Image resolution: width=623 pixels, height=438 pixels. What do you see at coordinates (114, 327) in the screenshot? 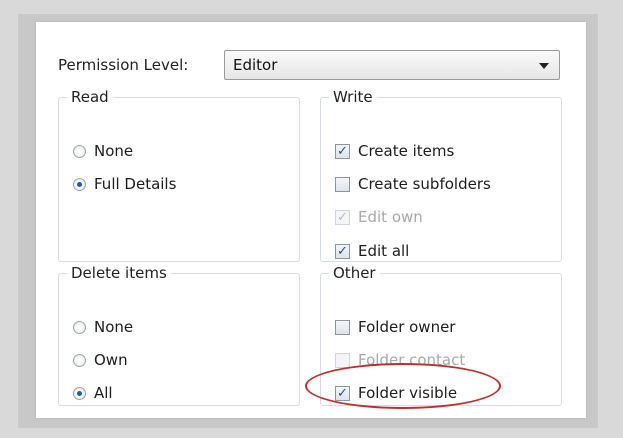
I see `delete-none-label: None` at bounding box center [114, 327].